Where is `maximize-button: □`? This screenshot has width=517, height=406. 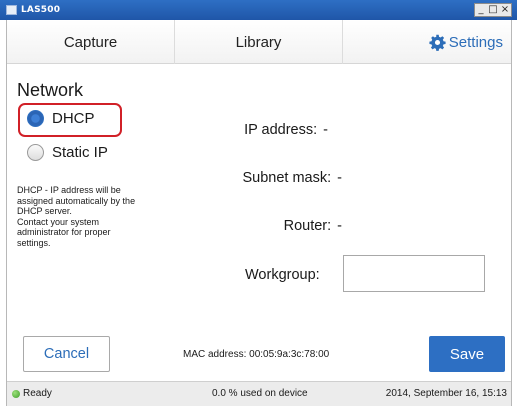
maximize-button: □ is located at coordinates (493, 10).